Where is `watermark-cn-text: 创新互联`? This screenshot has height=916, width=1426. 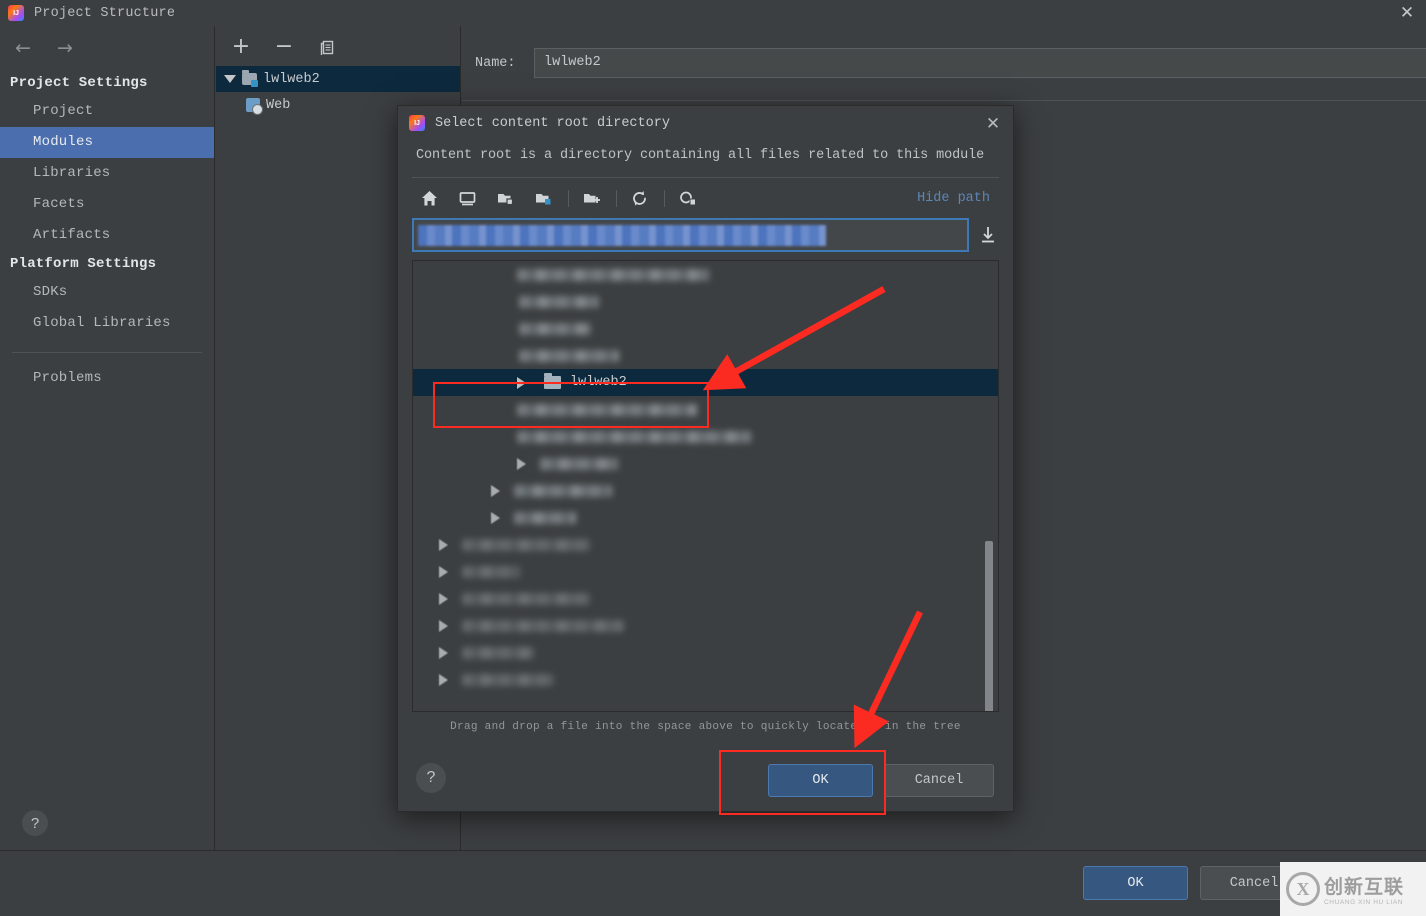
watermark-cn-text: 创新互联 is located at coordinates (1364, 887).